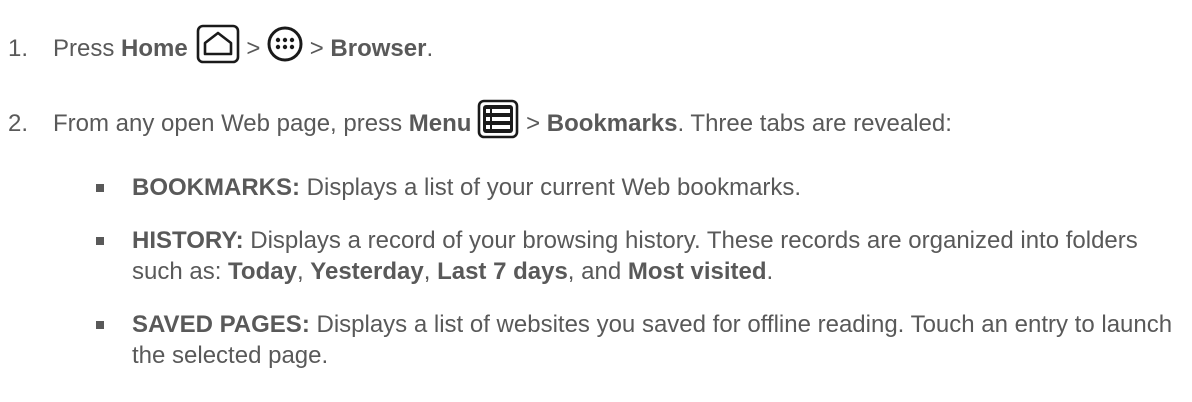 The image size is (1192, 402). Describe the element at coordinates (231, 123) in the screenshot. I see `step-text: From any open Web page, press` at that location.